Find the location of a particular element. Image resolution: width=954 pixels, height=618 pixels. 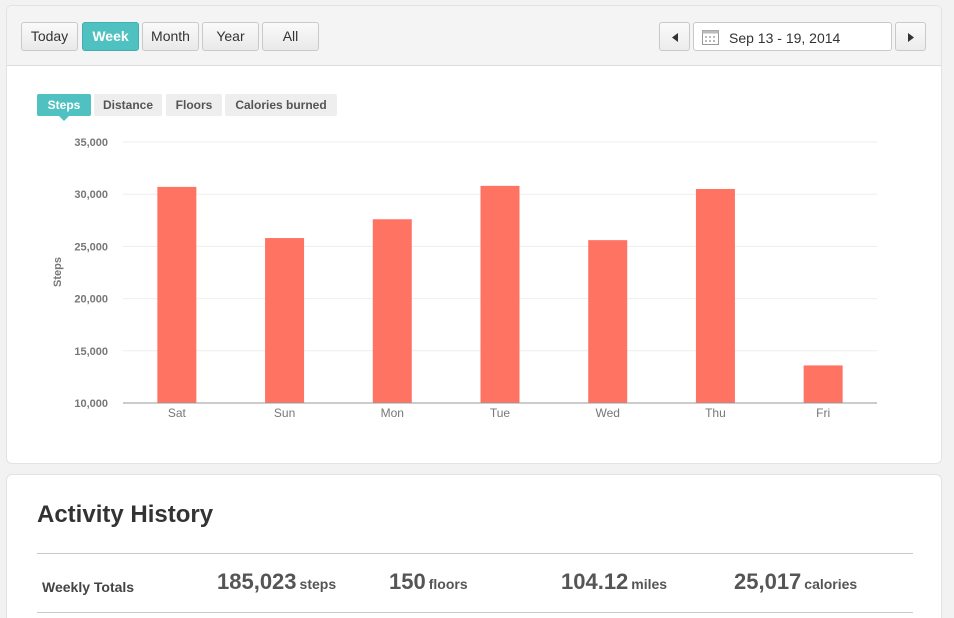

x-tick-label: Sun is located at coordinates (284, 413).